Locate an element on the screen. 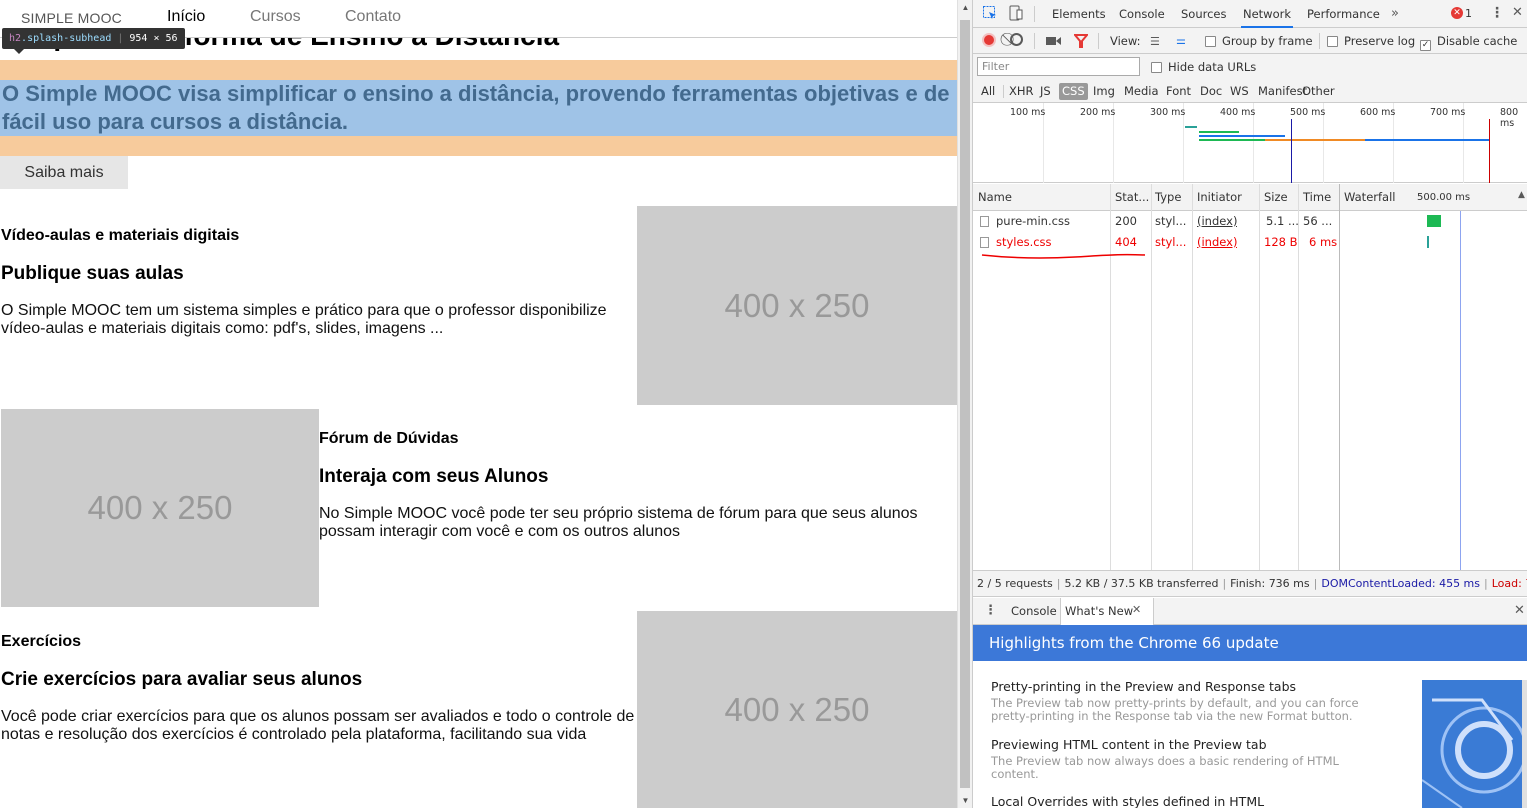 Image resolution: width=1527 pixels, height=808 pixels. feature-heading: Interaja com seus Alunos is located at coordinates (434, 476).